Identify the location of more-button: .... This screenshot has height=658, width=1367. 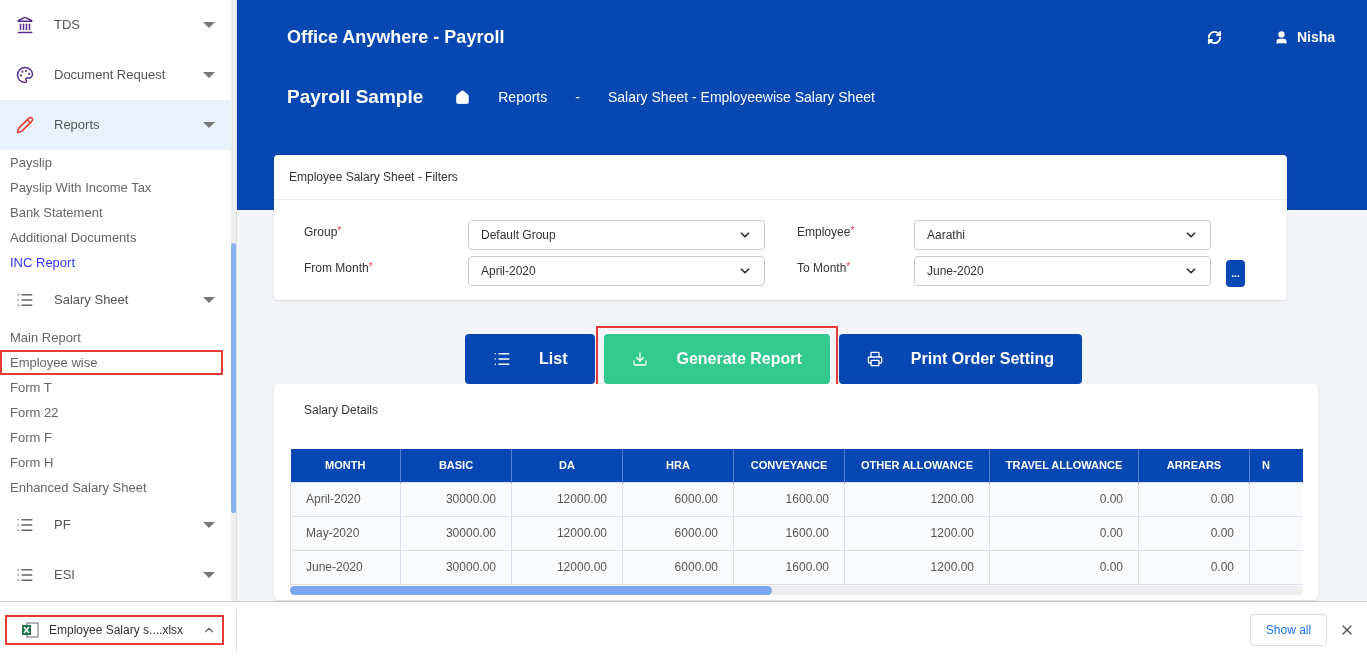
(1235, 273).